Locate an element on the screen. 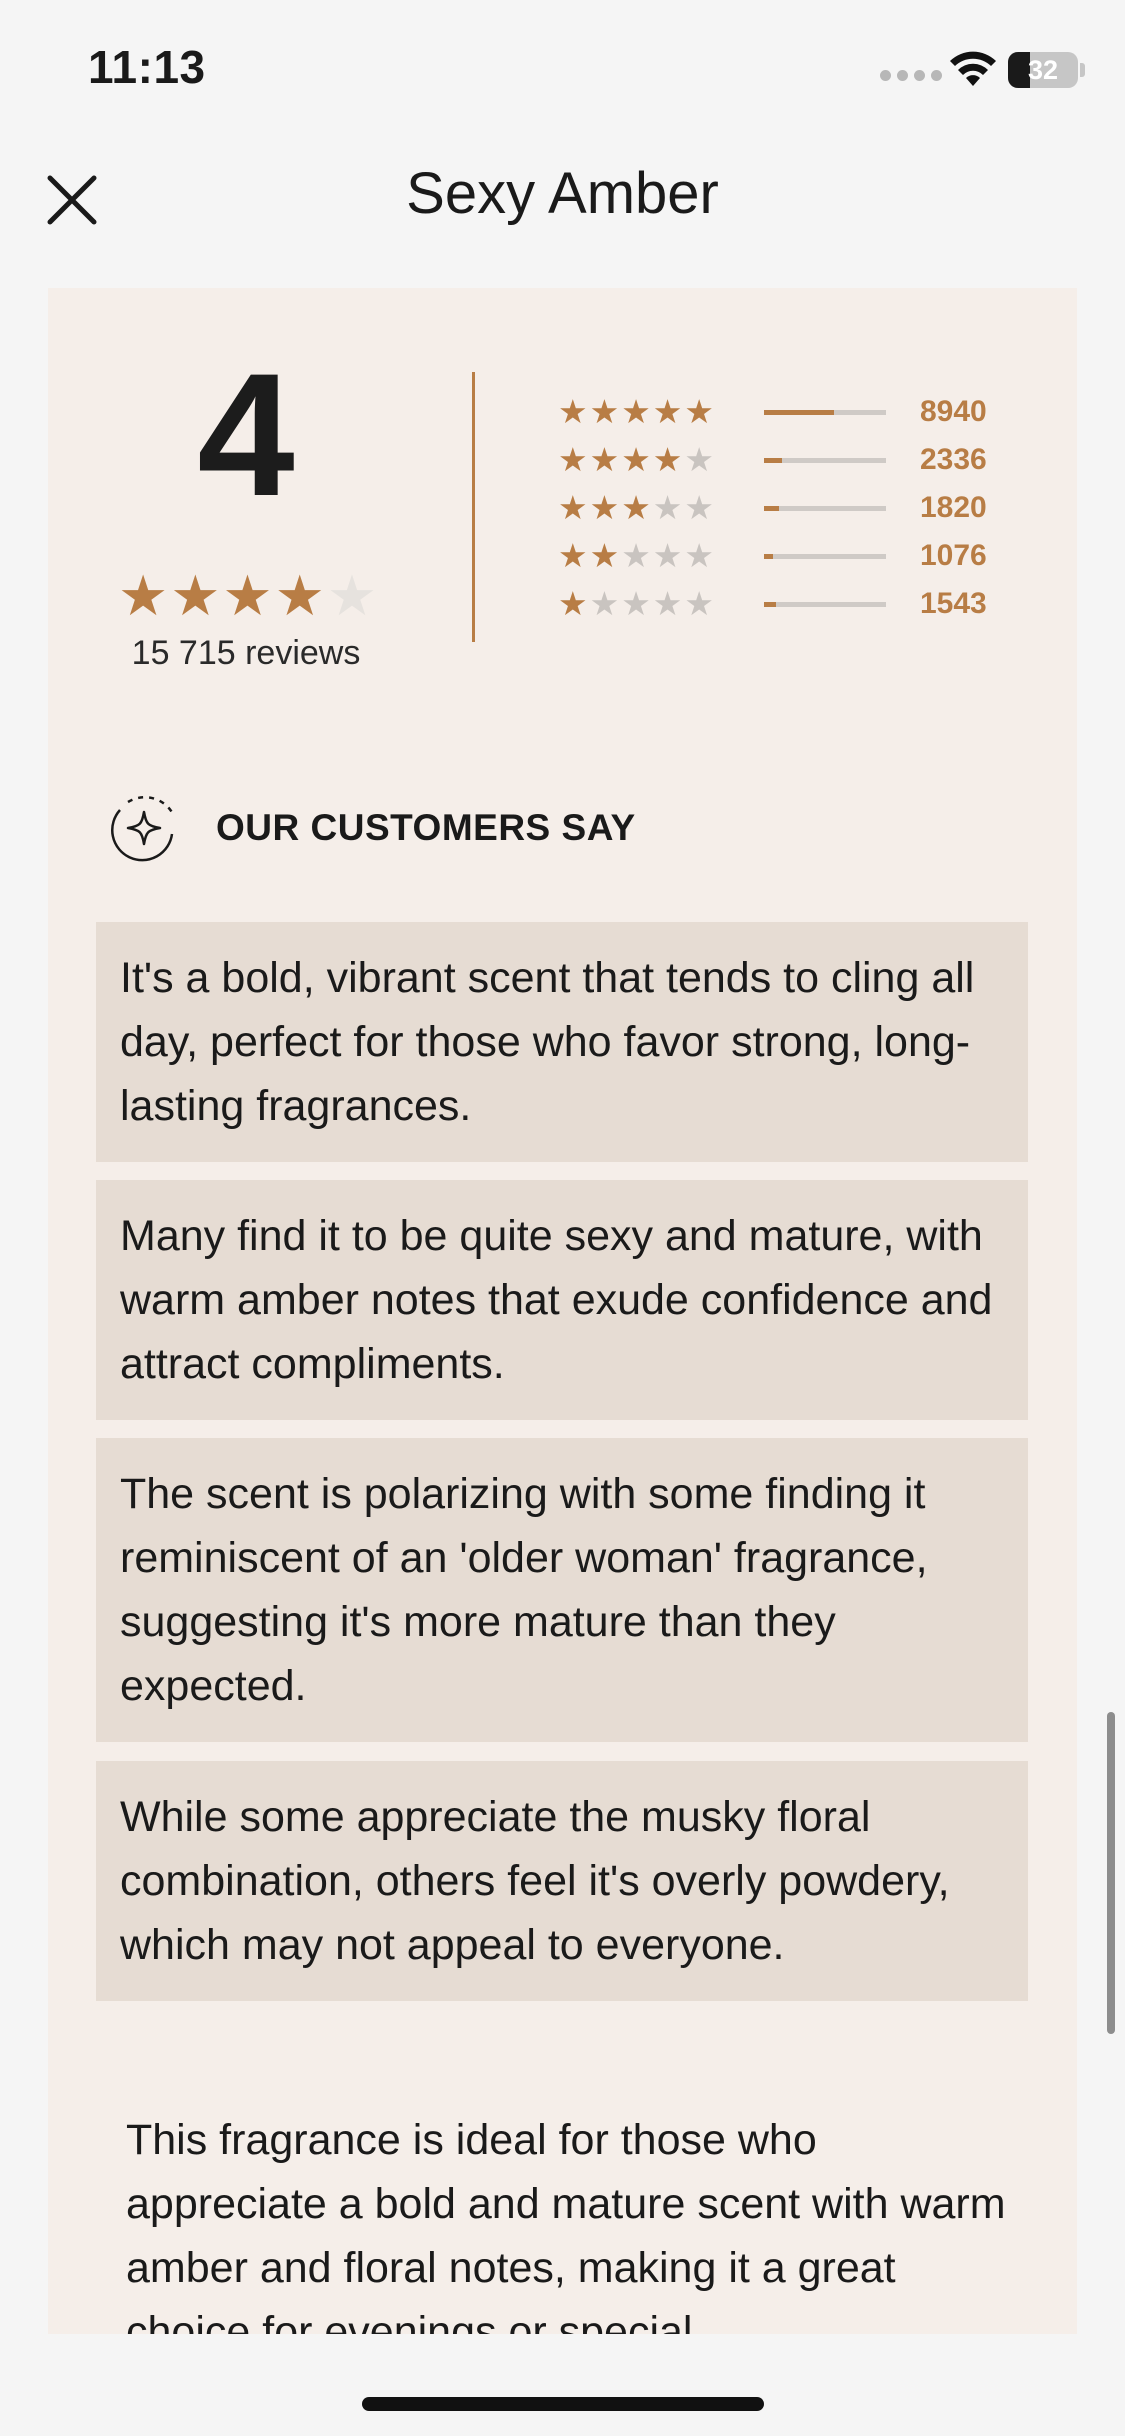  battery-icon: 32 is located at coordinates (1043, 70).